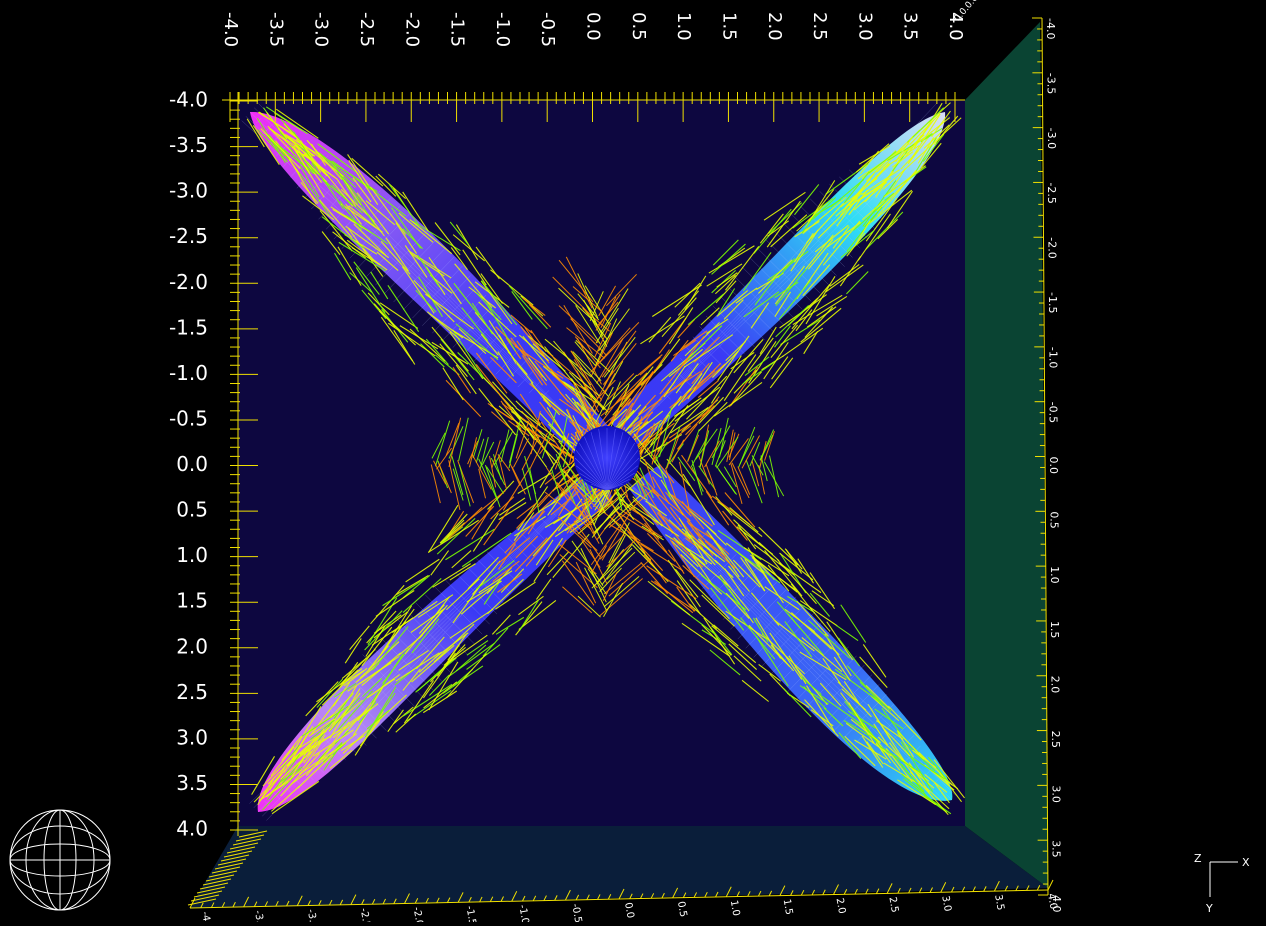  Describe the element at coordinates (1052, 357) in the screenshot. I see `right-axis-tick-label: -1.0` at that location.